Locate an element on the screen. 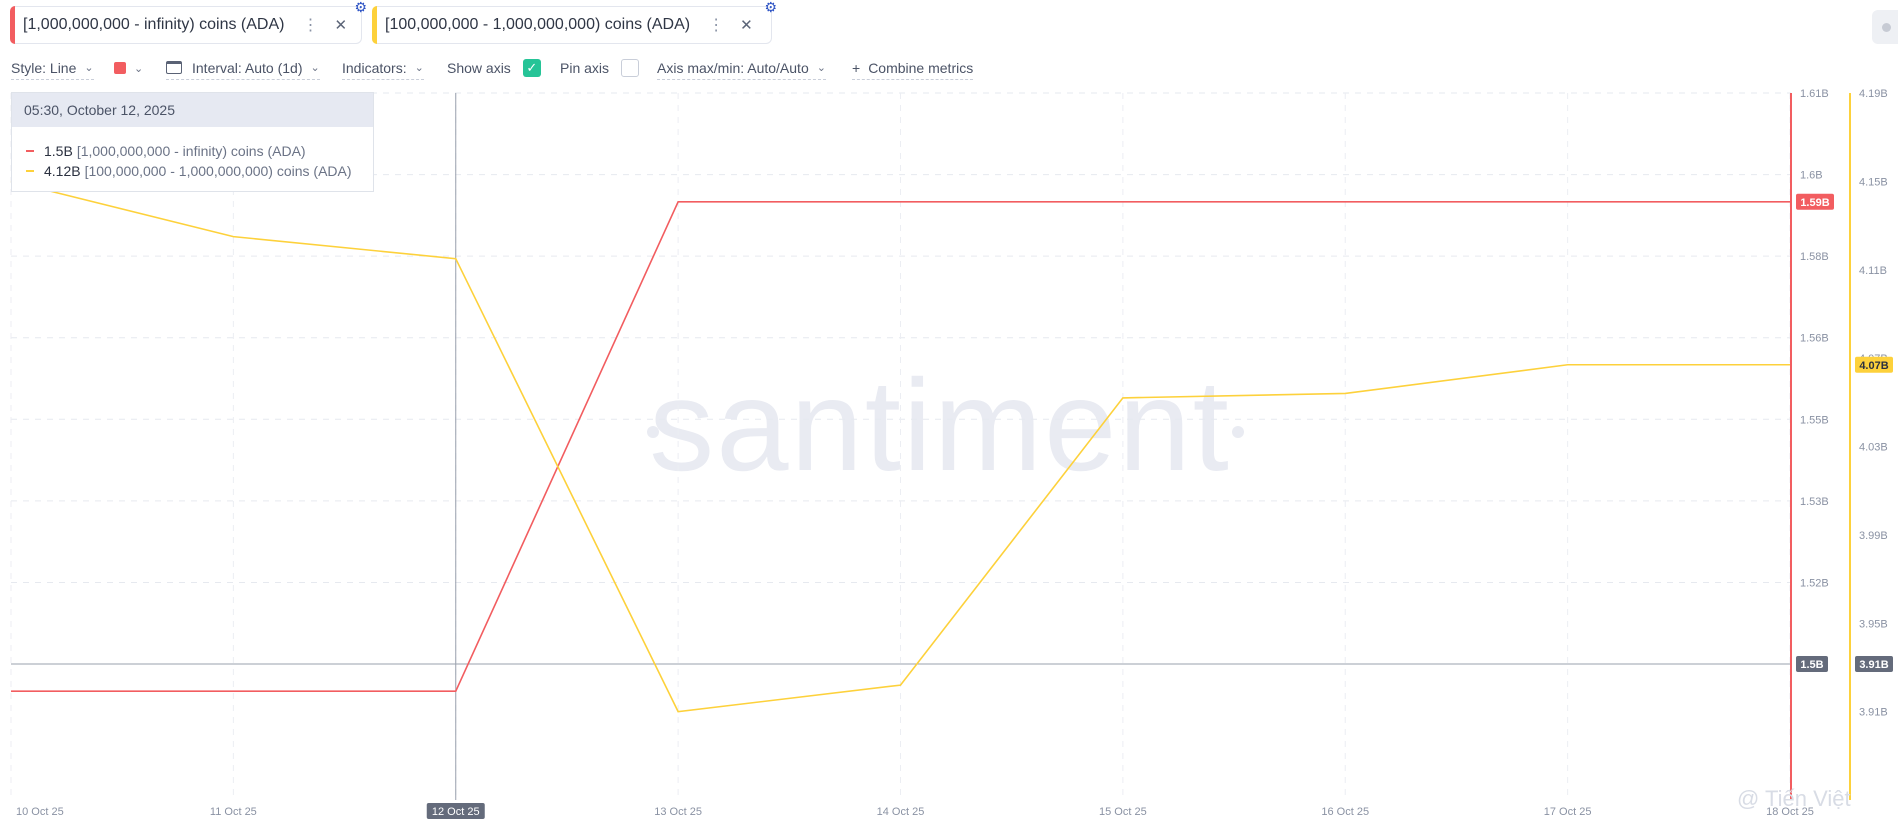  tick-label-y1: 1.53B is located at coordinates (1814, 502).